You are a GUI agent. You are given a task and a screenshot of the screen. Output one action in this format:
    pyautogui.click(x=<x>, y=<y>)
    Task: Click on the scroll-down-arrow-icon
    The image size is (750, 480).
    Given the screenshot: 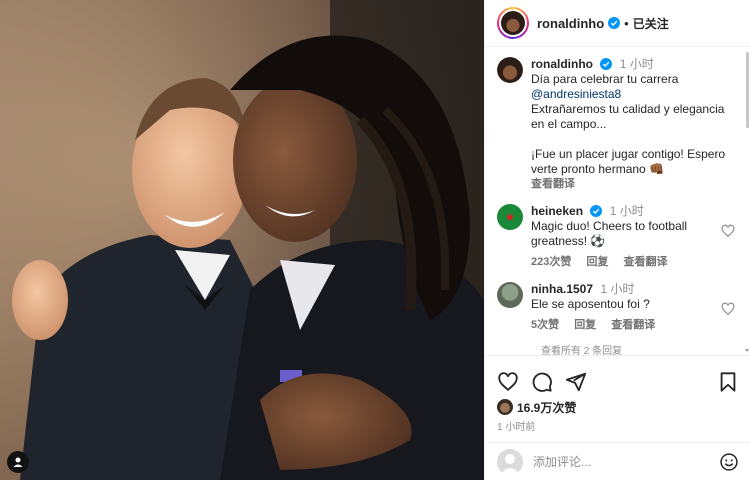 What is the action you would take?
    pyautogui.click(x=747, y=350)
    